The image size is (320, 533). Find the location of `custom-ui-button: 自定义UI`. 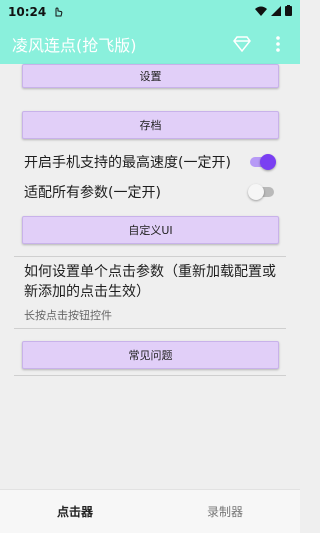

custom-ui-button: 自定义UI is located at coordinates (150, 230).